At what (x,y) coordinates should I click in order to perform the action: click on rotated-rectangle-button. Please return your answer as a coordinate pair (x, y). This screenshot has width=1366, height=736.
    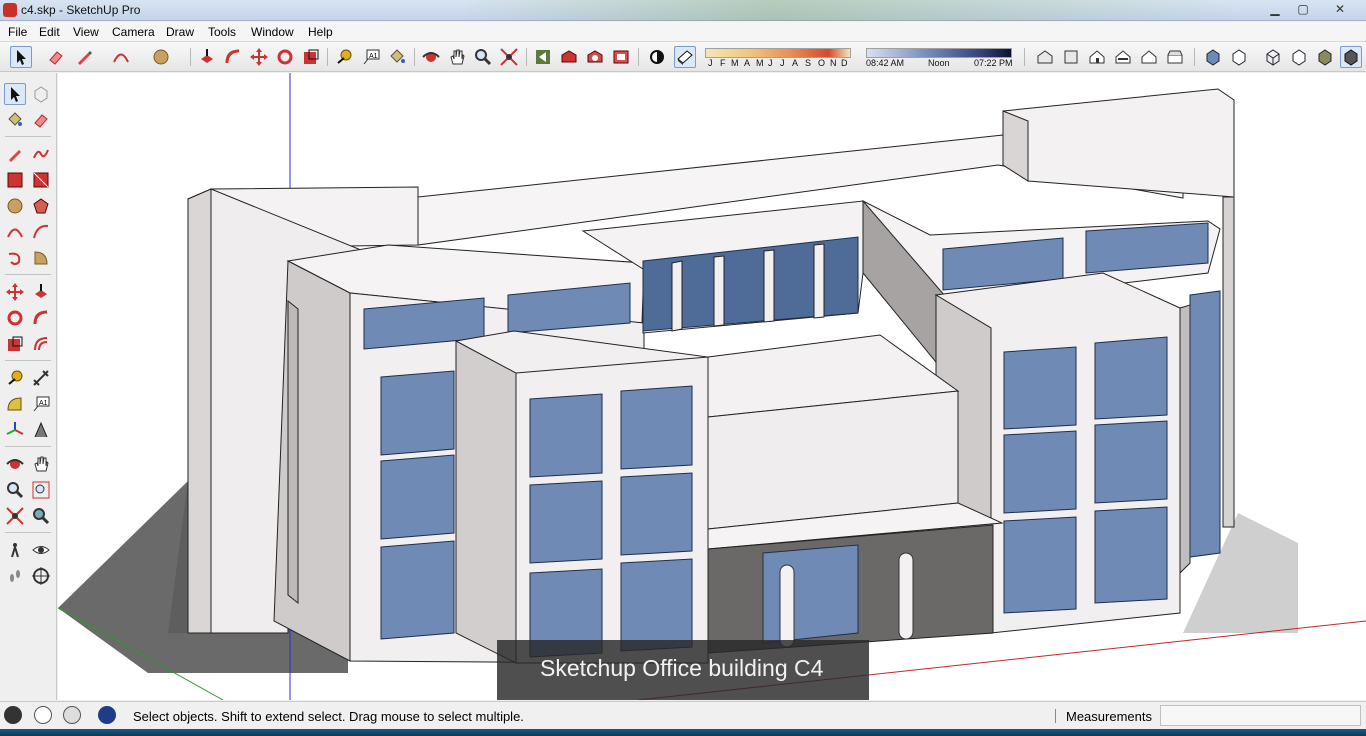
    Looking at the image, I should click on (41, 180).